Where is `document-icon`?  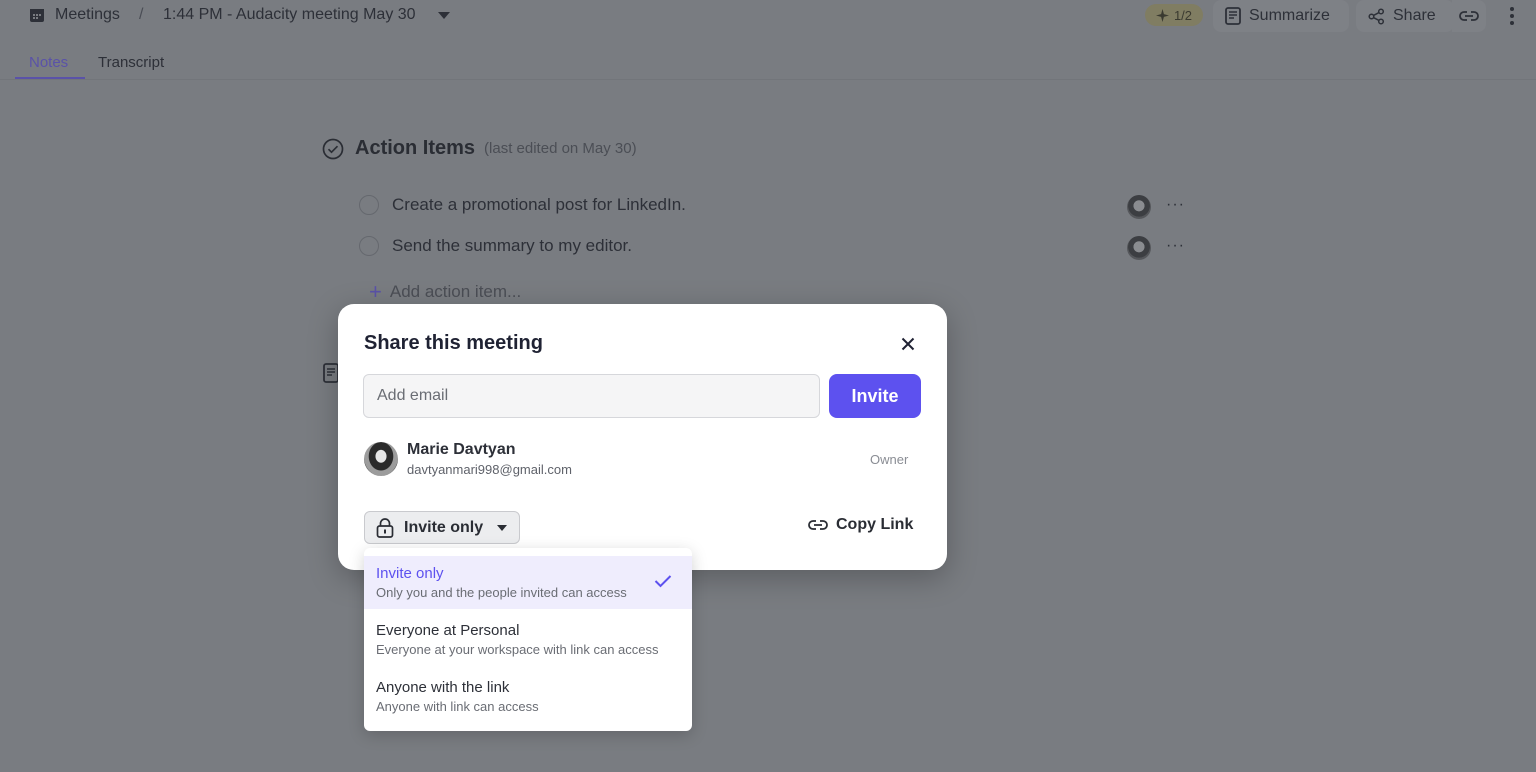
document-icon is located at coordinates (1233, 16).